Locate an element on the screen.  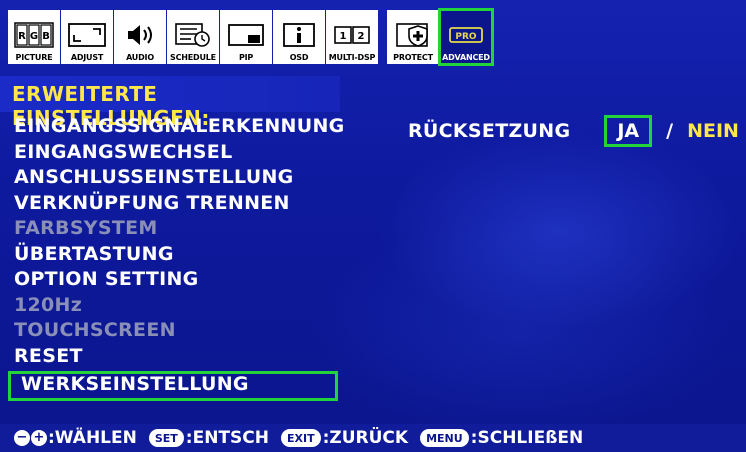
svg-text: PRO is located at coordinates (466, 37).